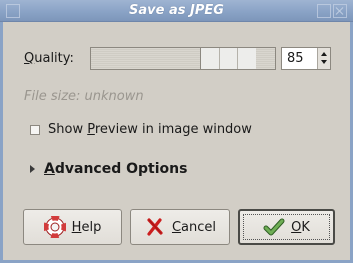 Image resolution: width=353 pixels, height=263 pixels. Describe the element at coordinates (49, 58) in the screenshot. I see `quality-label: Quality:` at that location.